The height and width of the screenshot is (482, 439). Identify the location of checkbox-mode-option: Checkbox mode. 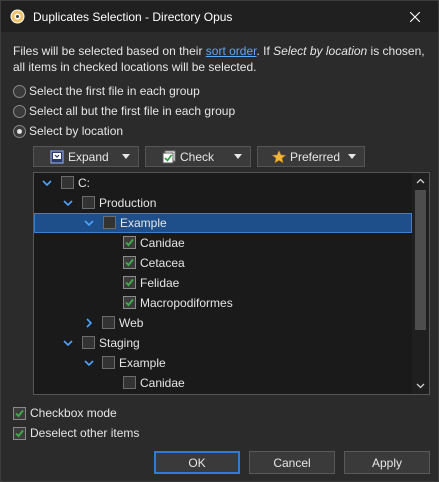
(65, 413).